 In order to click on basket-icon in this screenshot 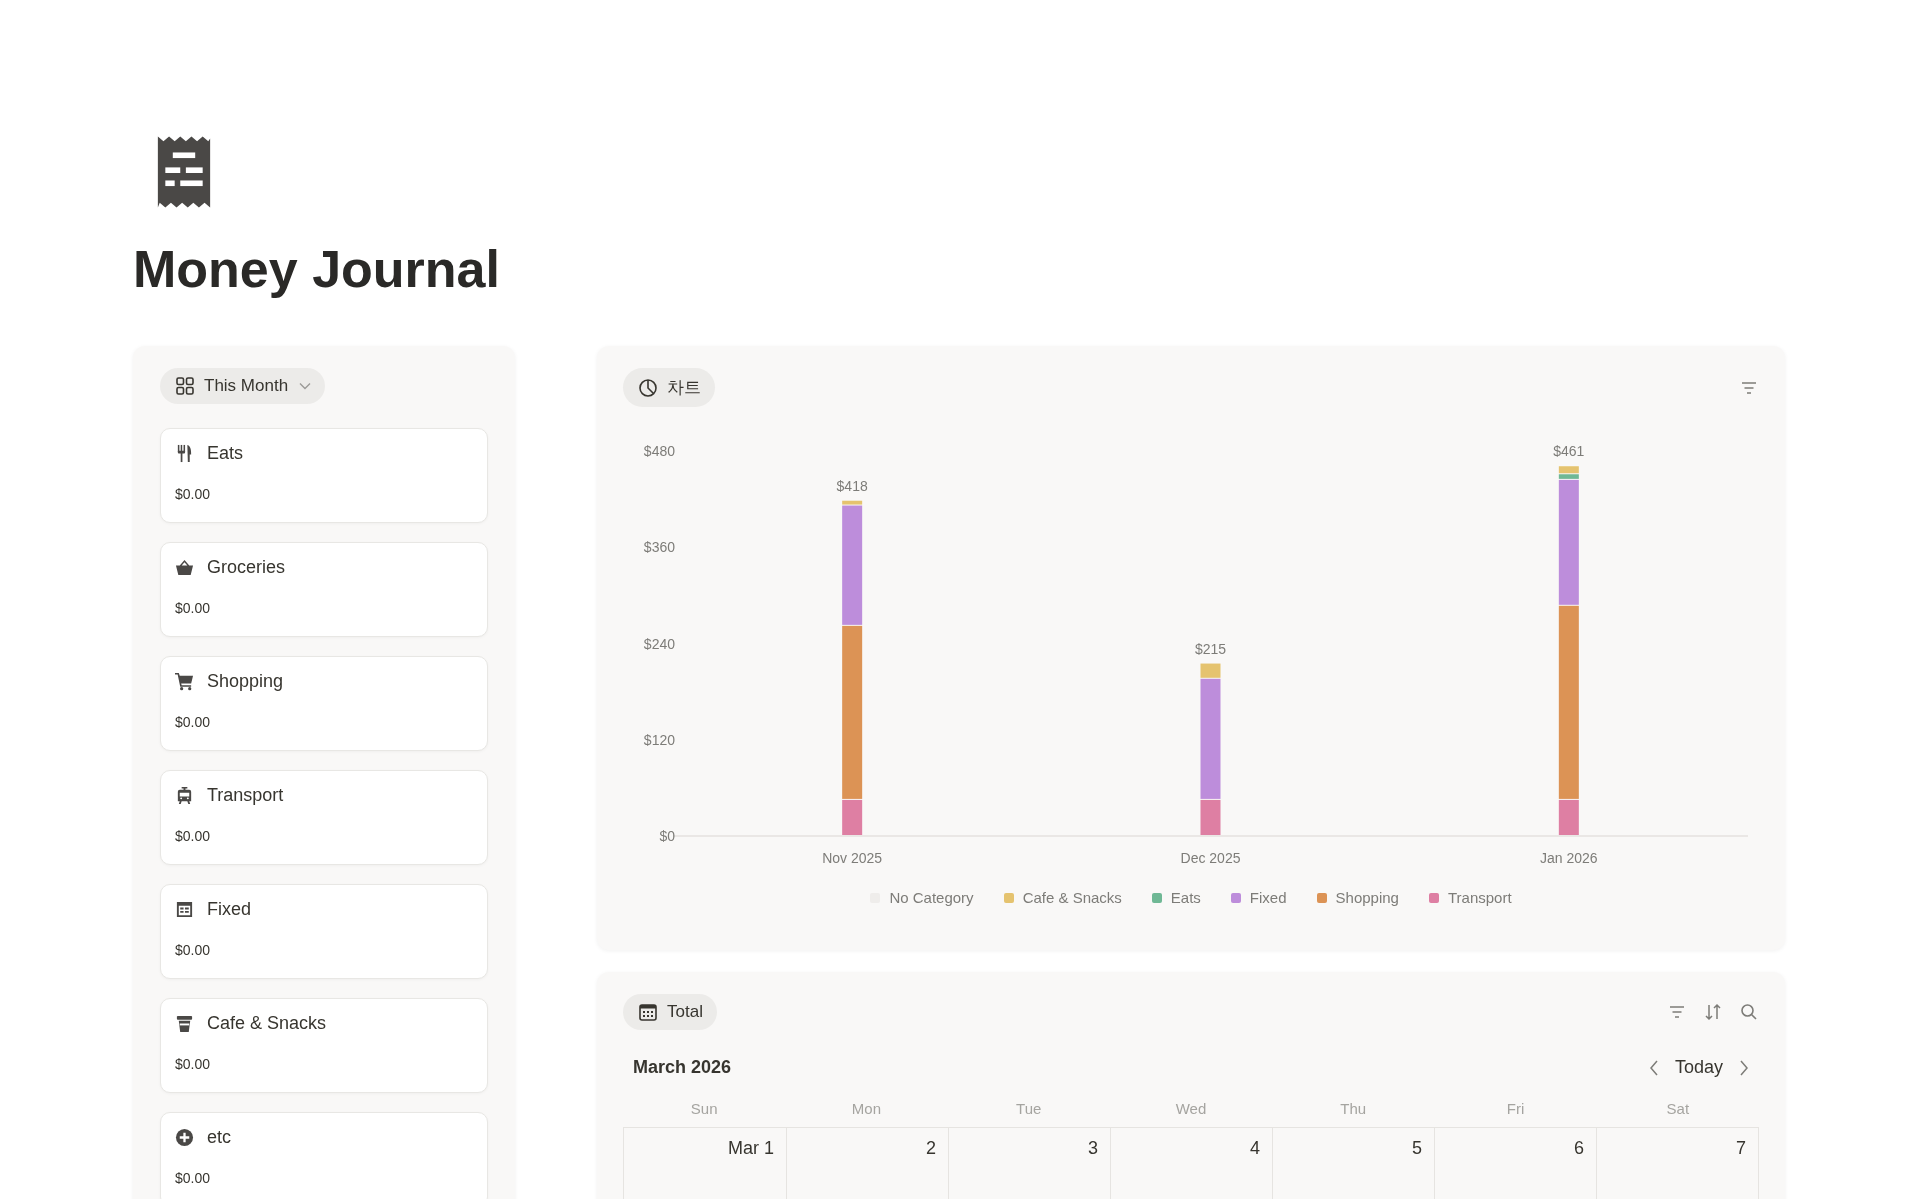, I will do `click(184, 568)`.